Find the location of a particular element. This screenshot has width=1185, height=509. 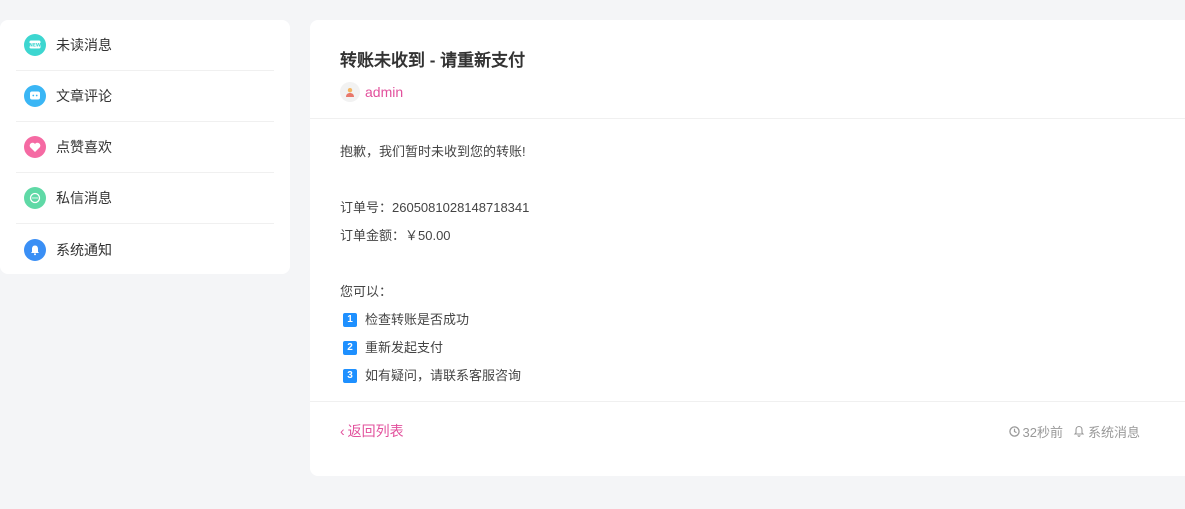

sidebar-item-label: 未读消息 is located at coordinates (84, 45).